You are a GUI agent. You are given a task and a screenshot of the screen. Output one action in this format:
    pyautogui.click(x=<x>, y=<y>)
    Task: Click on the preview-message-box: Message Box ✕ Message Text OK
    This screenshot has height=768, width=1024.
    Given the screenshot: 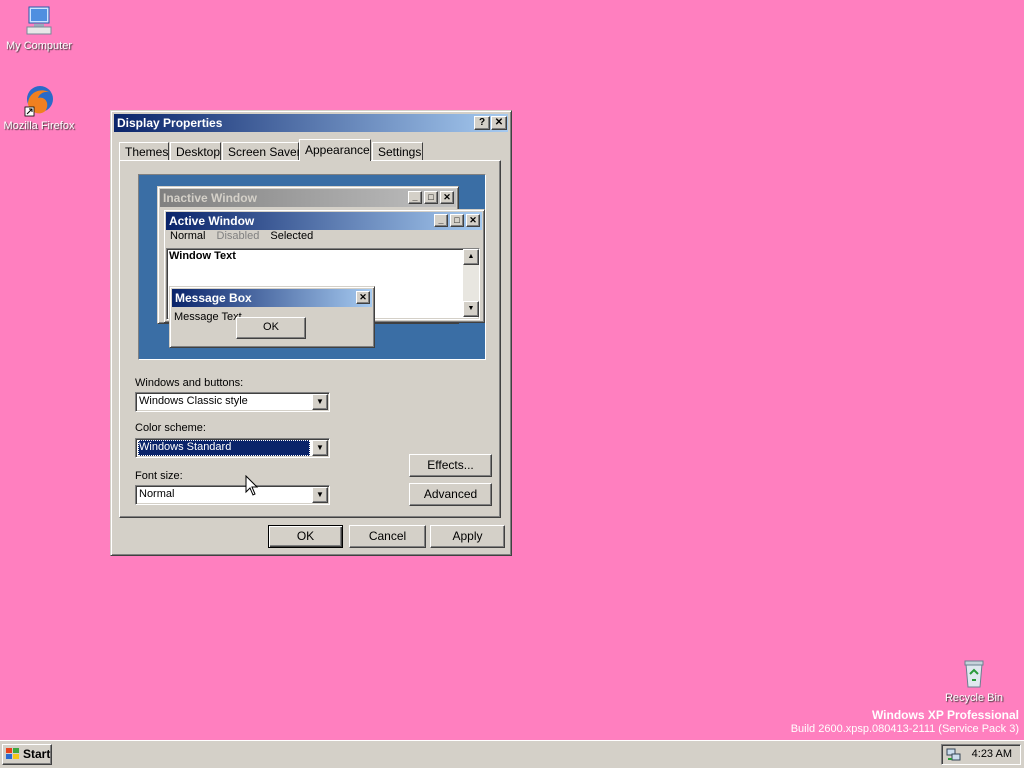 What is the action you would take?
    pyautogui.click(x=272, y=317)
    